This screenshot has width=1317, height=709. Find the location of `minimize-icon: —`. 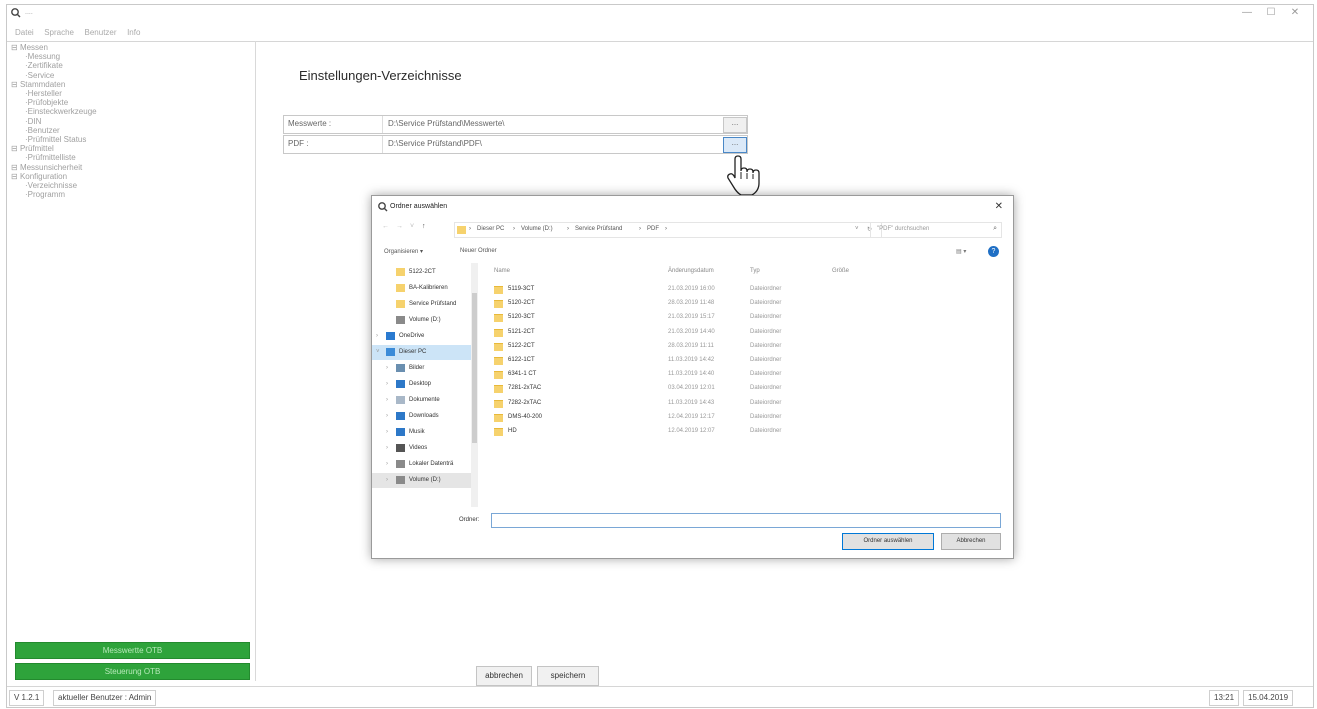

minimize-icon: — is located at coordinates (1247, 14).